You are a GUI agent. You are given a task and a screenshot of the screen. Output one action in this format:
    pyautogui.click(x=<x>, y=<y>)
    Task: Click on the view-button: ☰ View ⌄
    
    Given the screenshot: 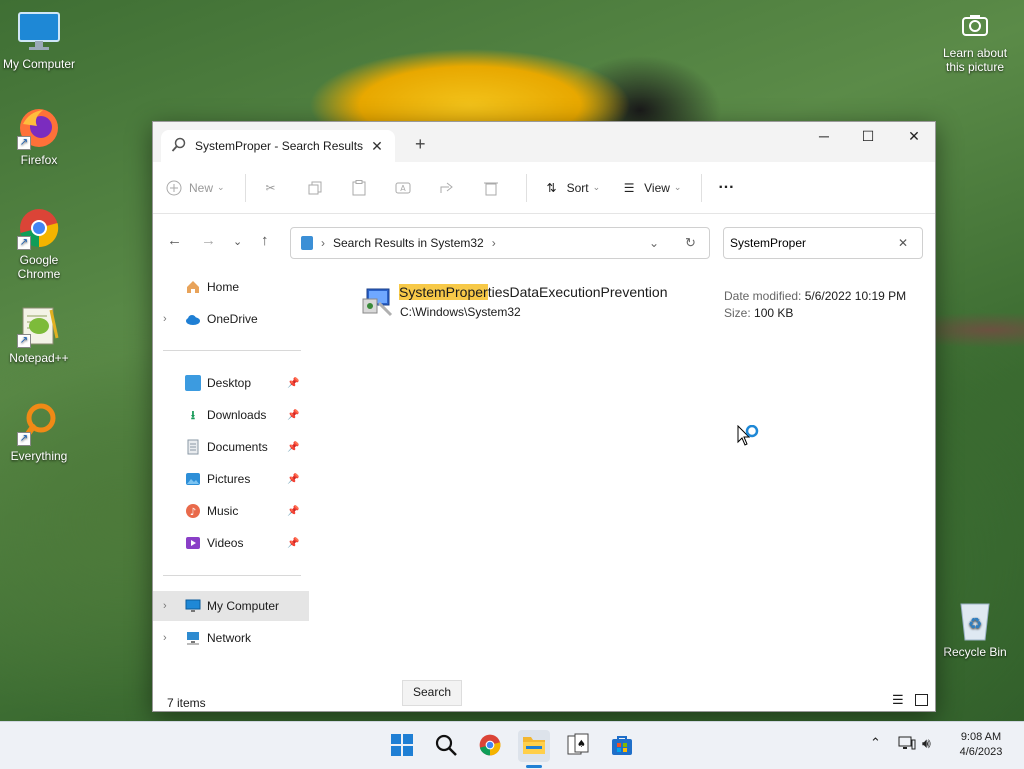 What is the action you would take?
    pyautogui.click(x=651, y=188)
    